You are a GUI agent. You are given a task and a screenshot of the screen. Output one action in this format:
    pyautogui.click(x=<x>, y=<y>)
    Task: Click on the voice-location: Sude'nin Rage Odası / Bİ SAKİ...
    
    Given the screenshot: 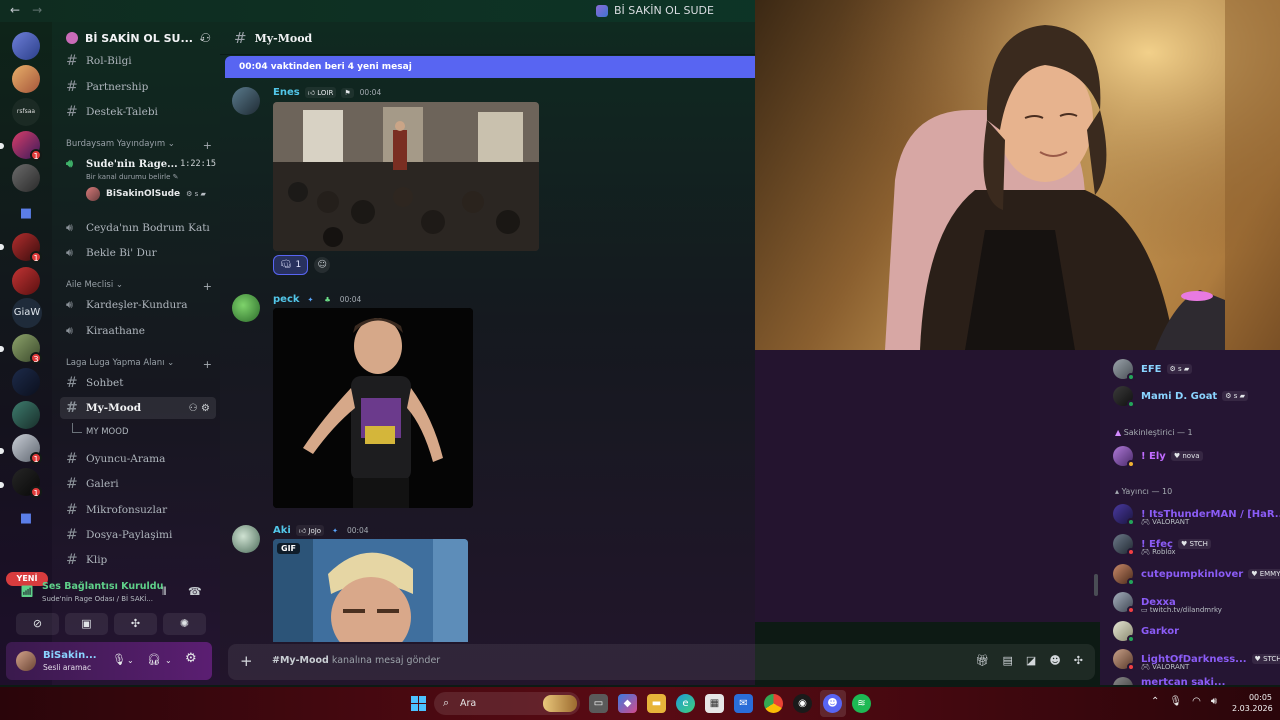 What is the action you would take?
    pyautogui.click(x=97, y=599)
    